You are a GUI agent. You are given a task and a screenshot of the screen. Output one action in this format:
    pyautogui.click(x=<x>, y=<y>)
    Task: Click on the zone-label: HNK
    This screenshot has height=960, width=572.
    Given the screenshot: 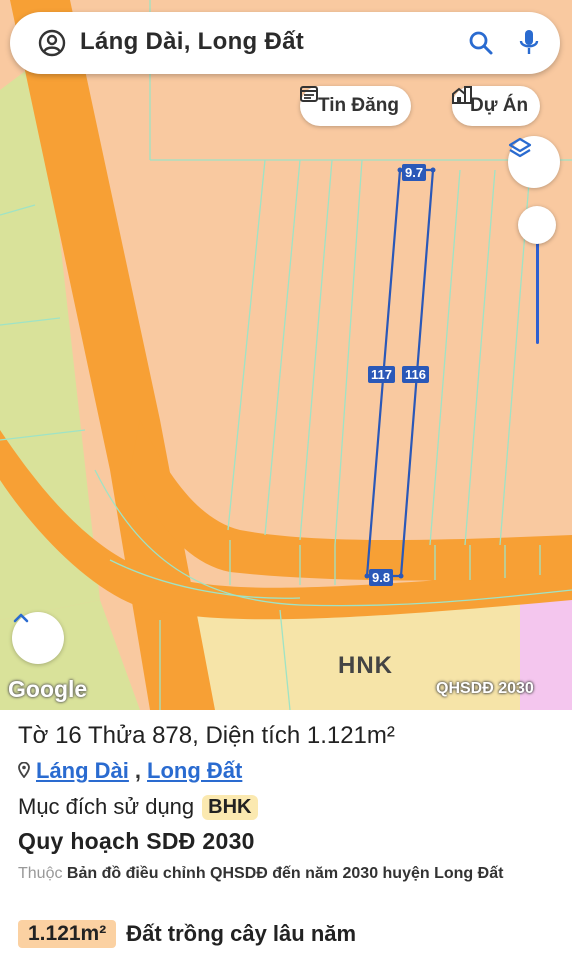 What is the action you would take?
    pyautogui.click(x=365, y=665)
    